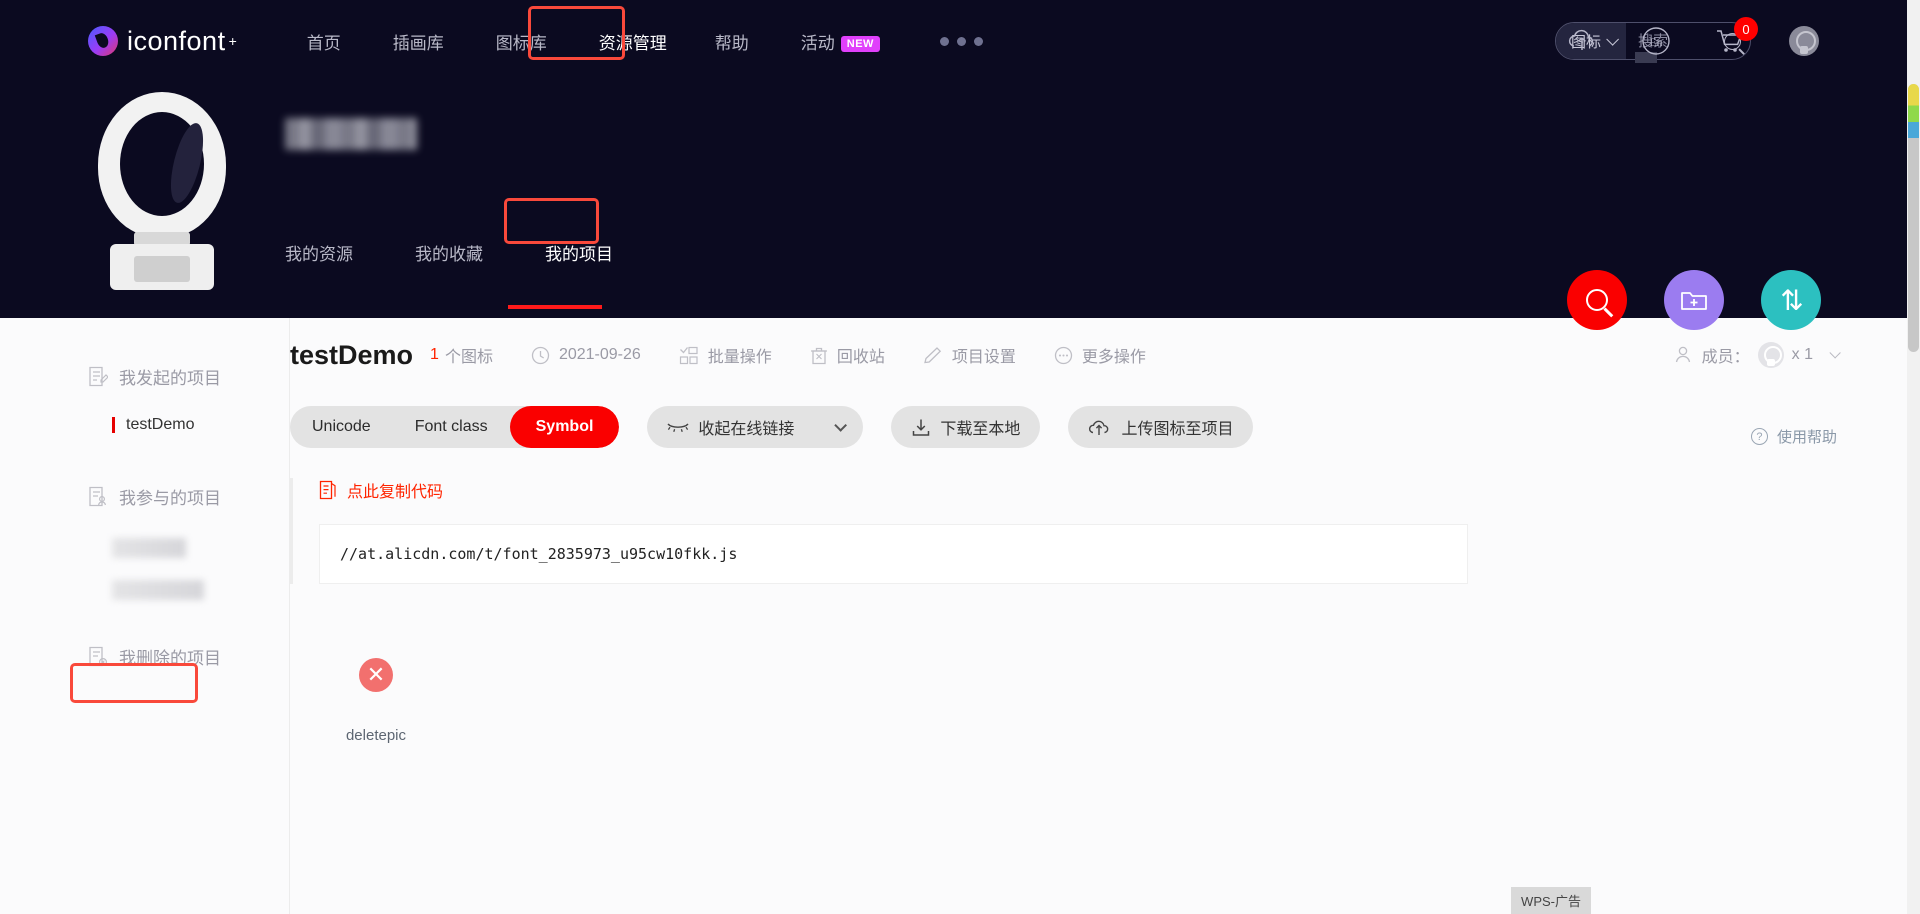 Image resolution: width=1920 pixels, height=914 pixels. What do you see at coordinates (689, 355) in the screenshot?
I see `batch-icon` at bounding box center [689, 355].